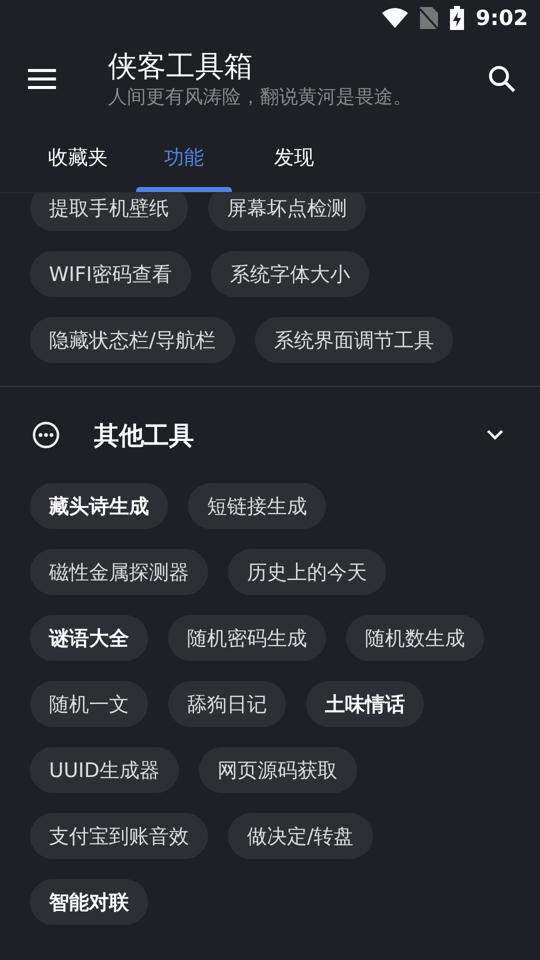 Image resolution: width=540 pixels, height=960 pixels. Describe the element at coordinates (99, 506) in the screenshot. I see `tool-chip: 藏头诗生成` at that location.